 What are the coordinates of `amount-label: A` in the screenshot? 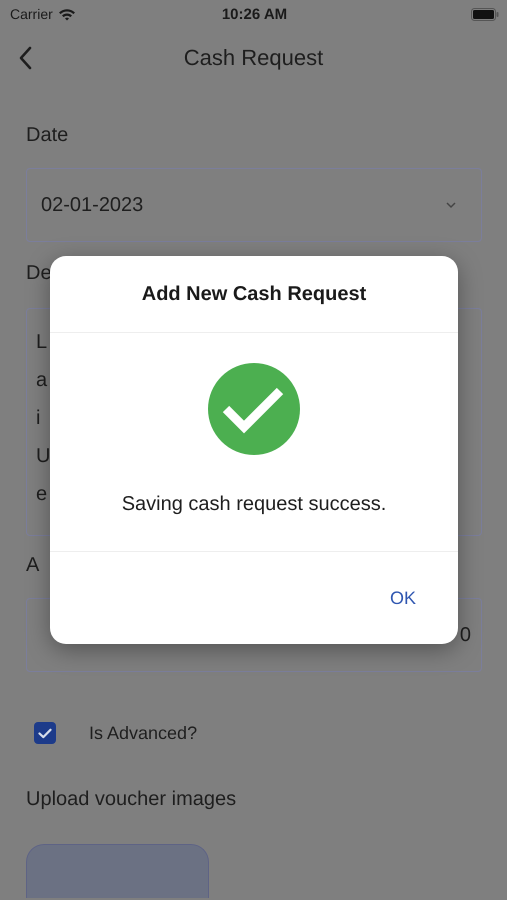 It's located at (33, 565).